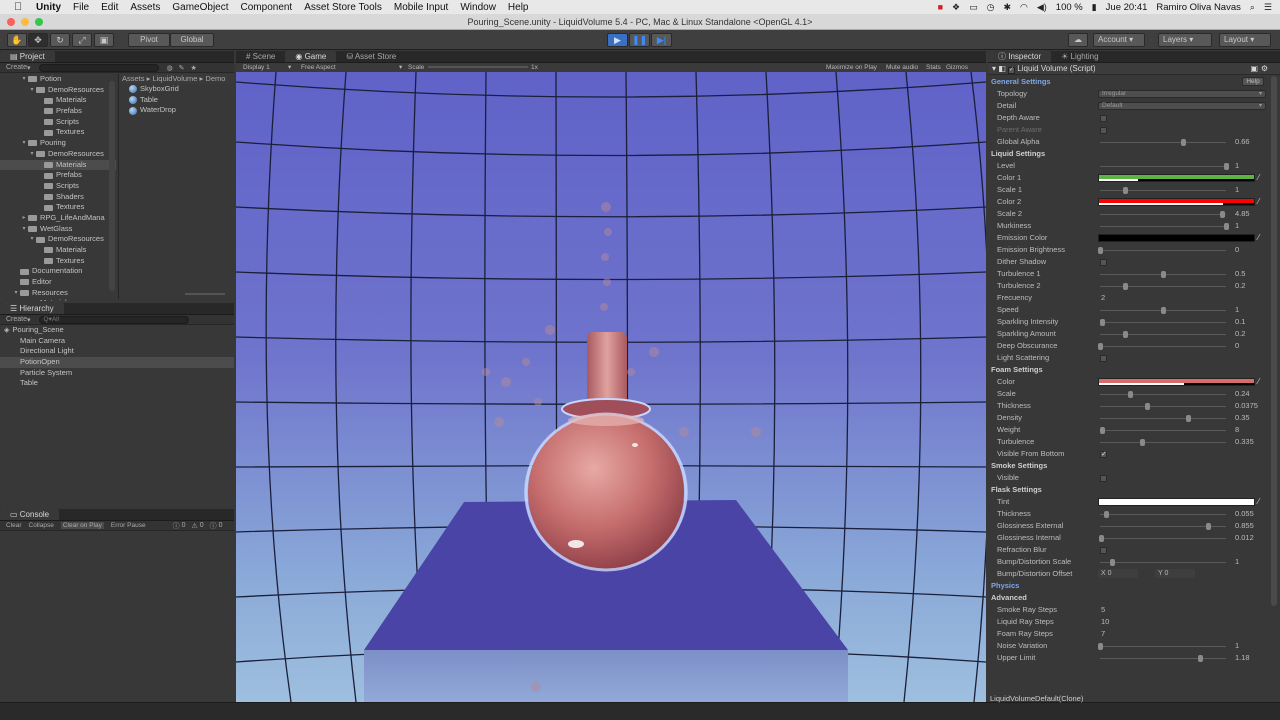 Image resolution: width=1280 pixels, height=720 pixels. What do you see at coordinates (1274, 341) in the screenshot?
I see `inspector-scrollbar` at bounding box center [1274, 341].